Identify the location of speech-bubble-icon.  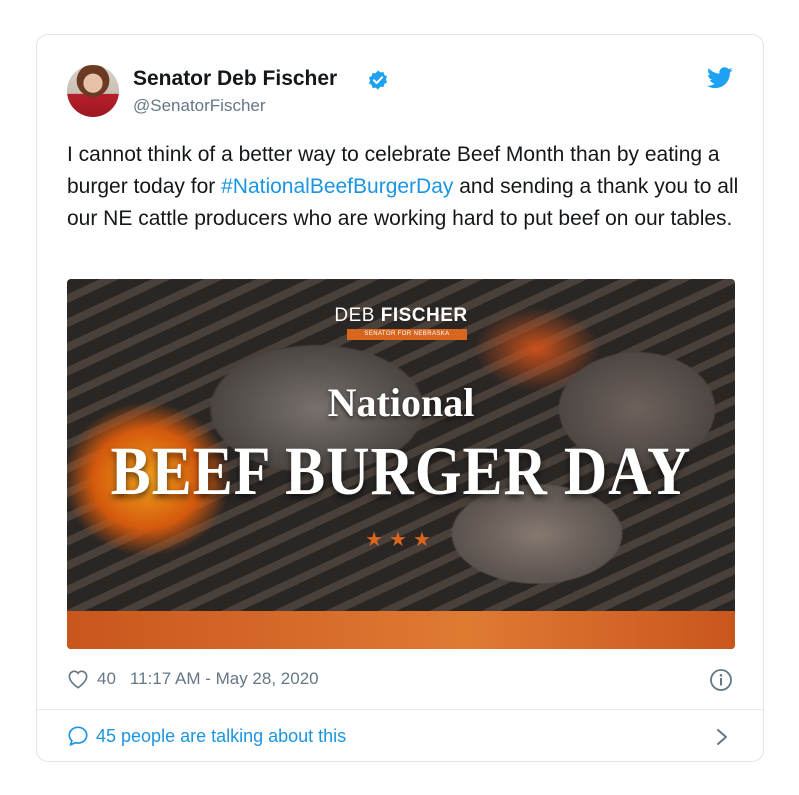
(78, 736).